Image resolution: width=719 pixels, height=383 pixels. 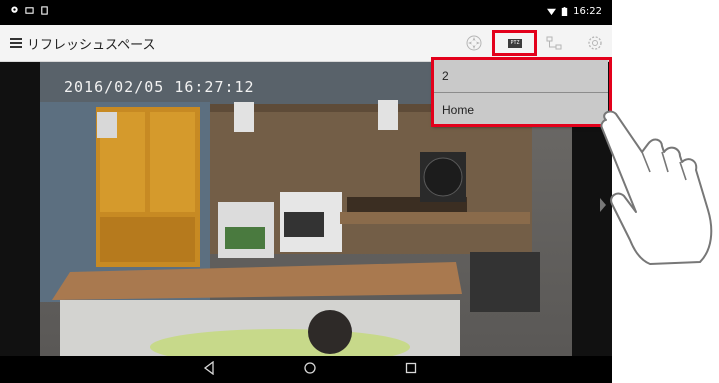 What do you see at coordinates (310, 368) in the screenshot?
I see `home-icon` at bounding box center [310, 368].